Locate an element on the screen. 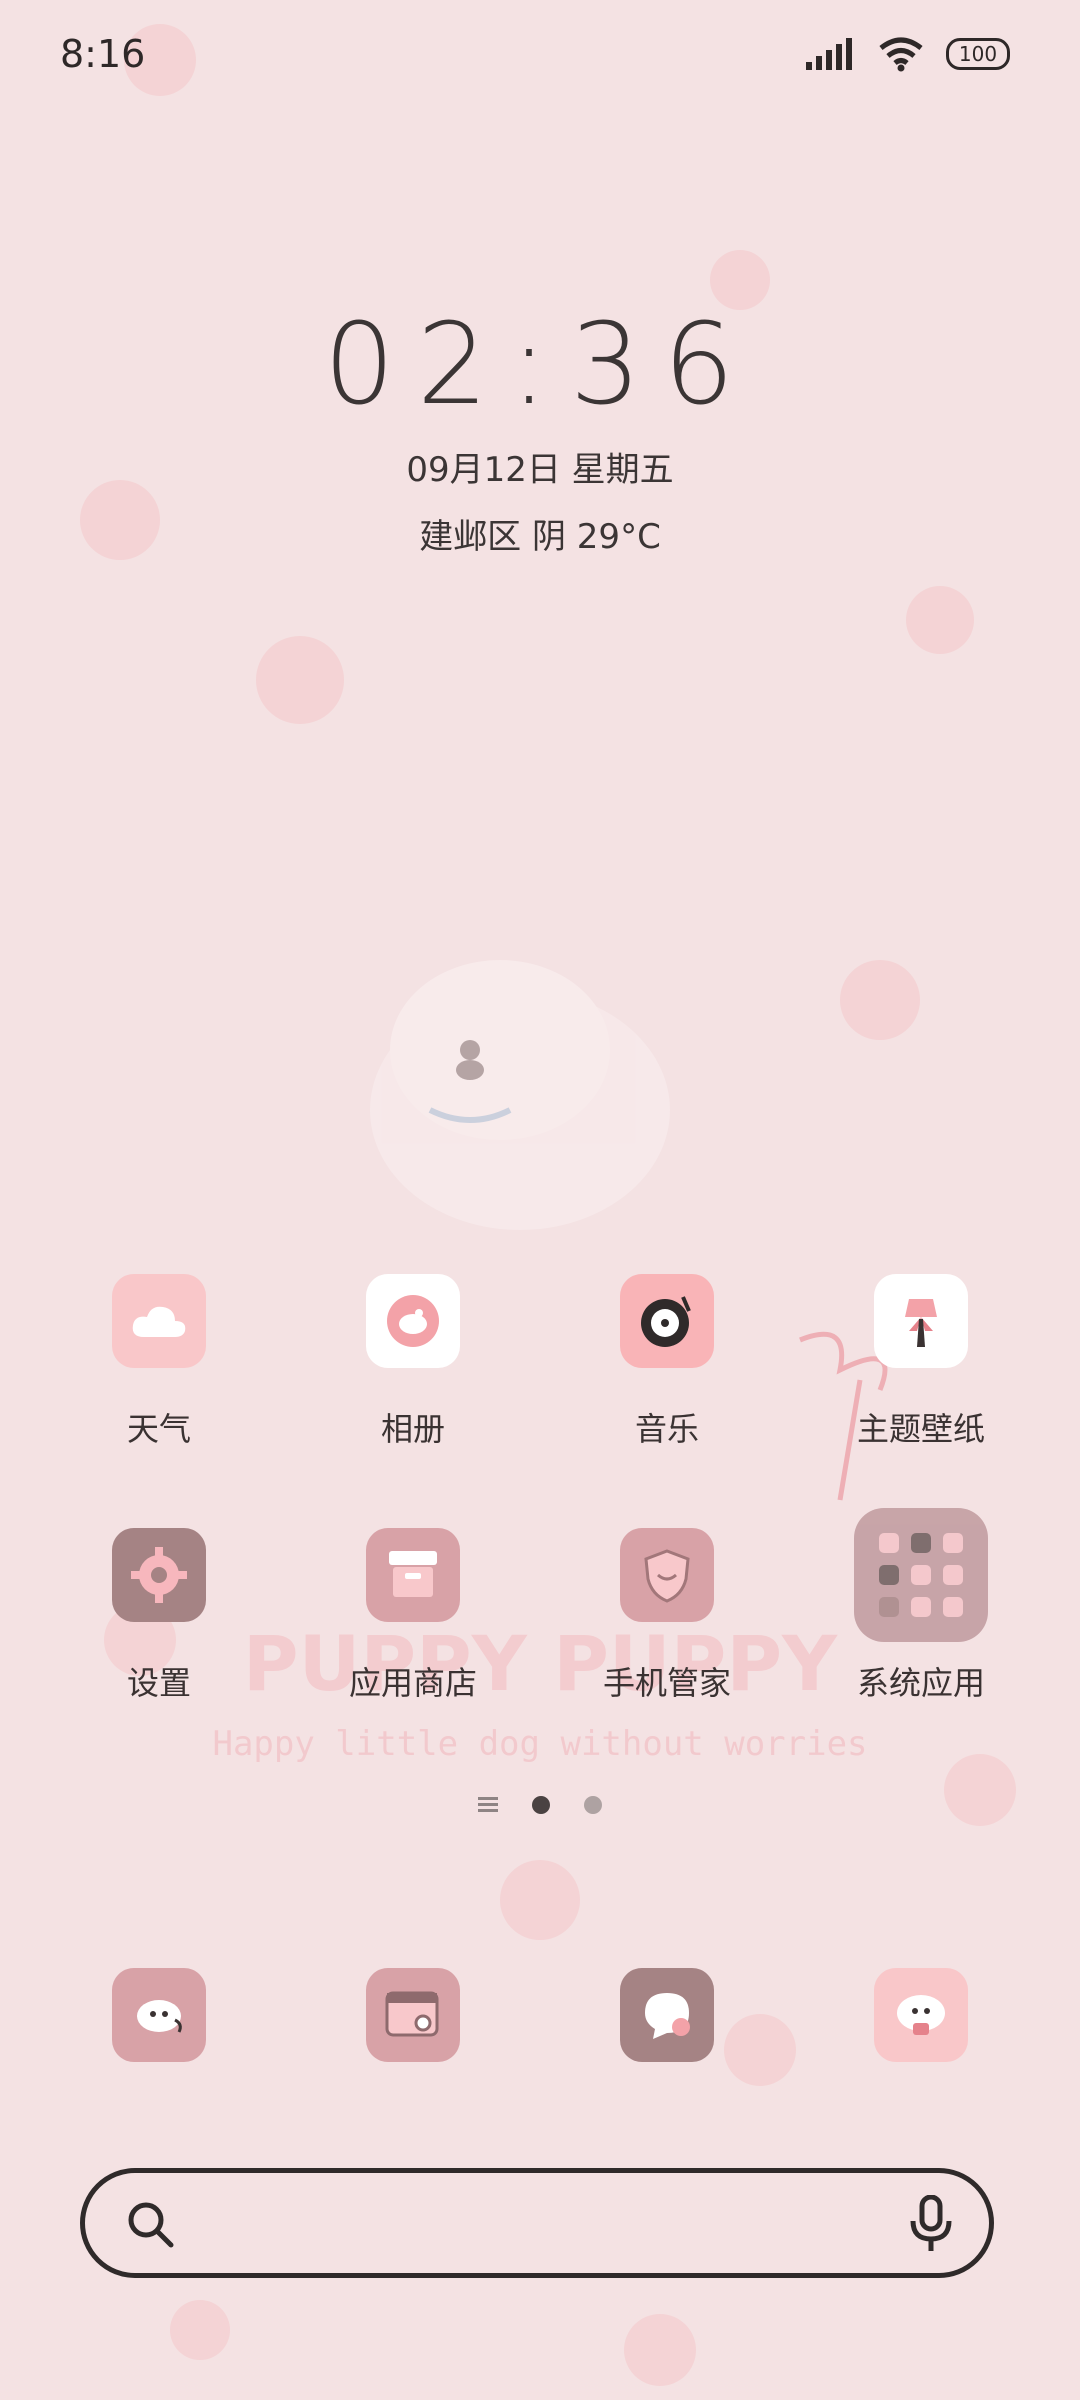 The image size is (1080, 2400). clock-time: 02:36 is located at coordinates (540, 365).